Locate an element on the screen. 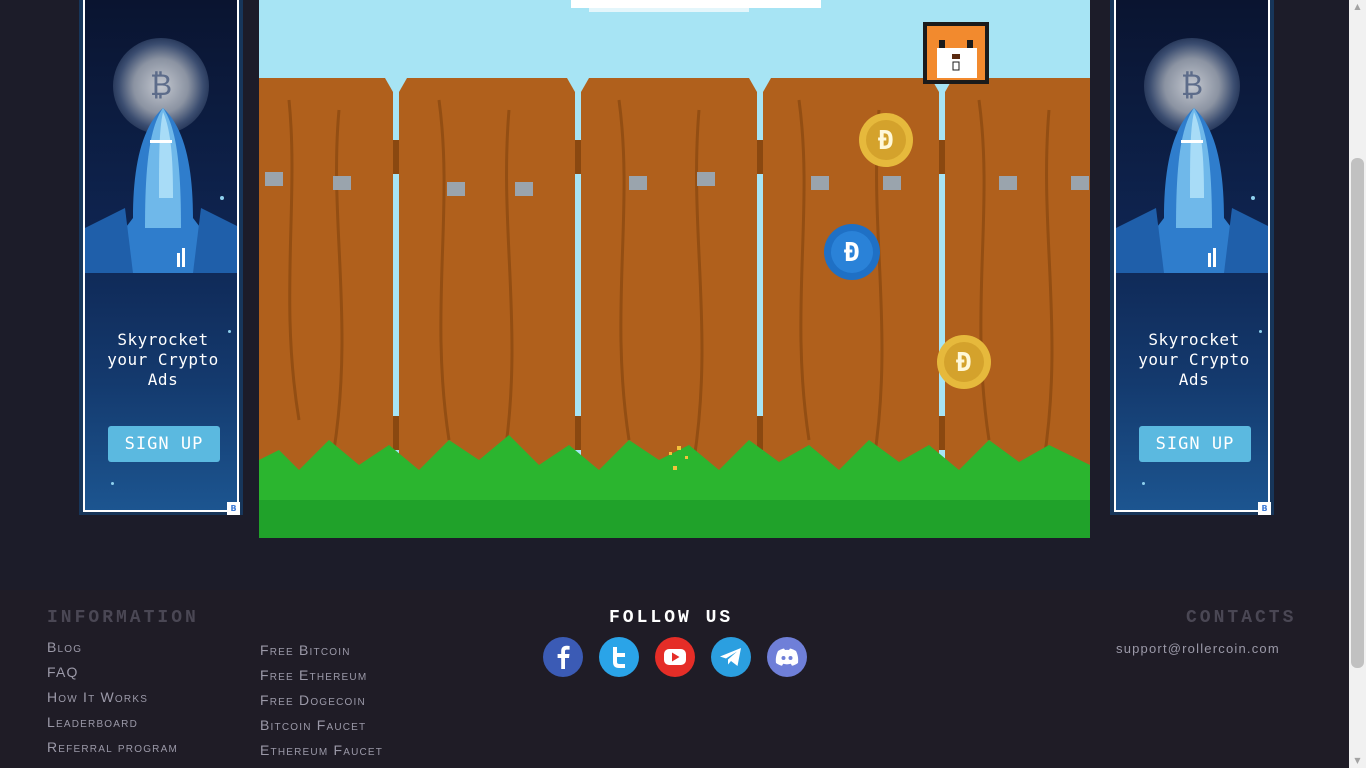  how-it-works-link: How It Works is located at coordinates (97, 697).